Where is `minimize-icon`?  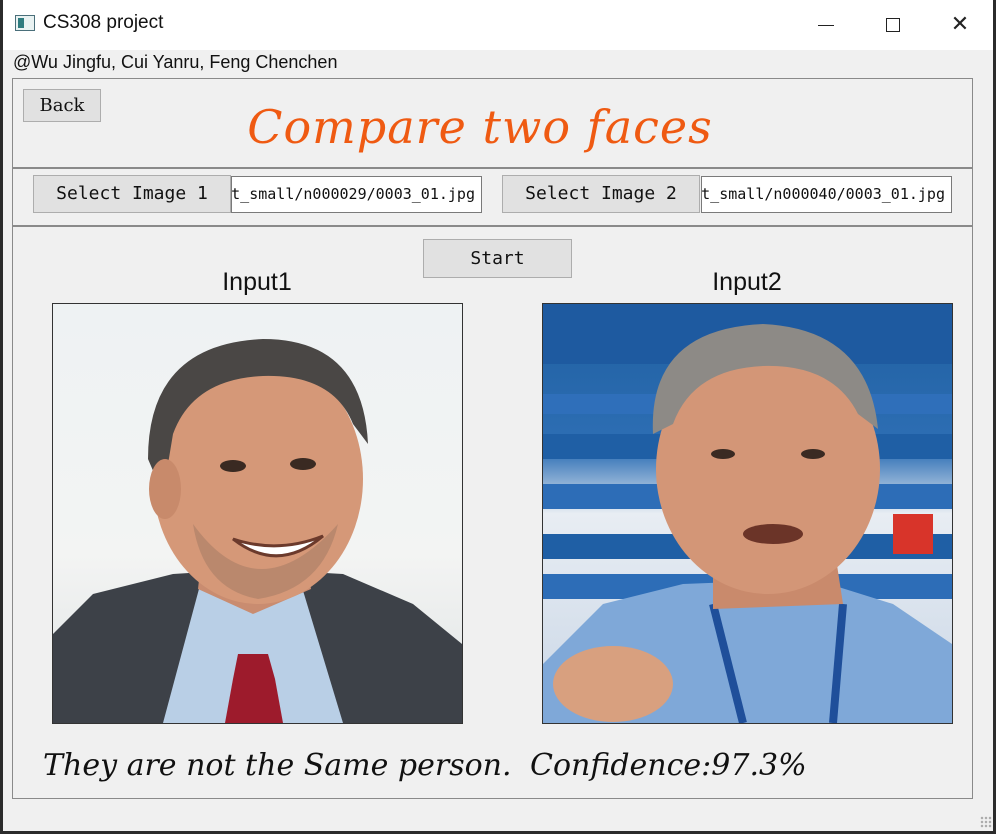
minimize-icon is located at coordinates (826, 25).